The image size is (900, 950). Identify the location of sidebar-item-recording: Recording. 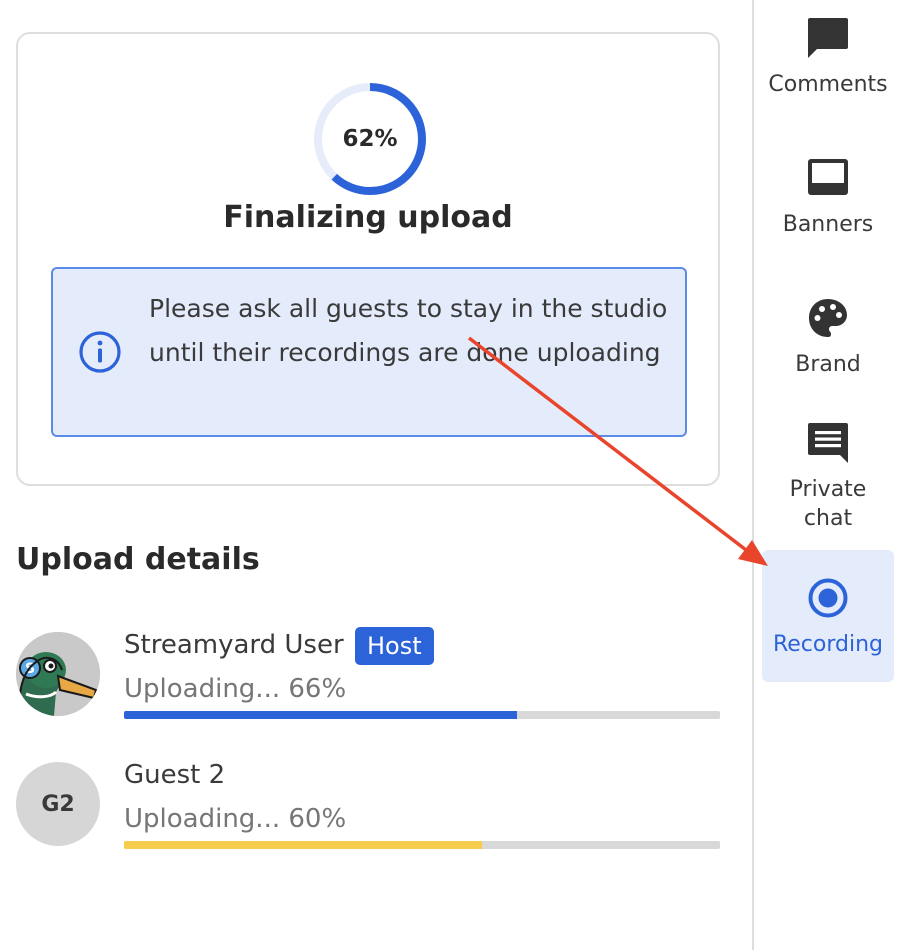
(828, 616).